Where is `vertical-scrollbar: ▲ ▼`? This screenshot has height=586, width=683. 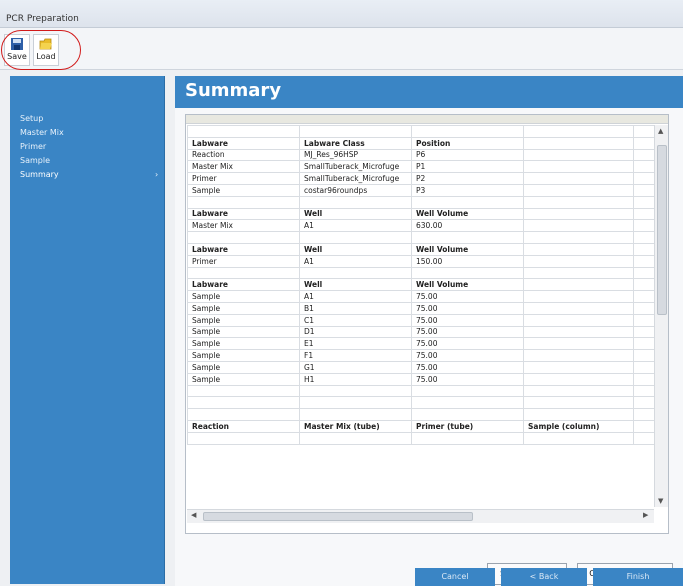
vertical-scrollbar: ▲ ▼ is located at coordinates (661, 316).